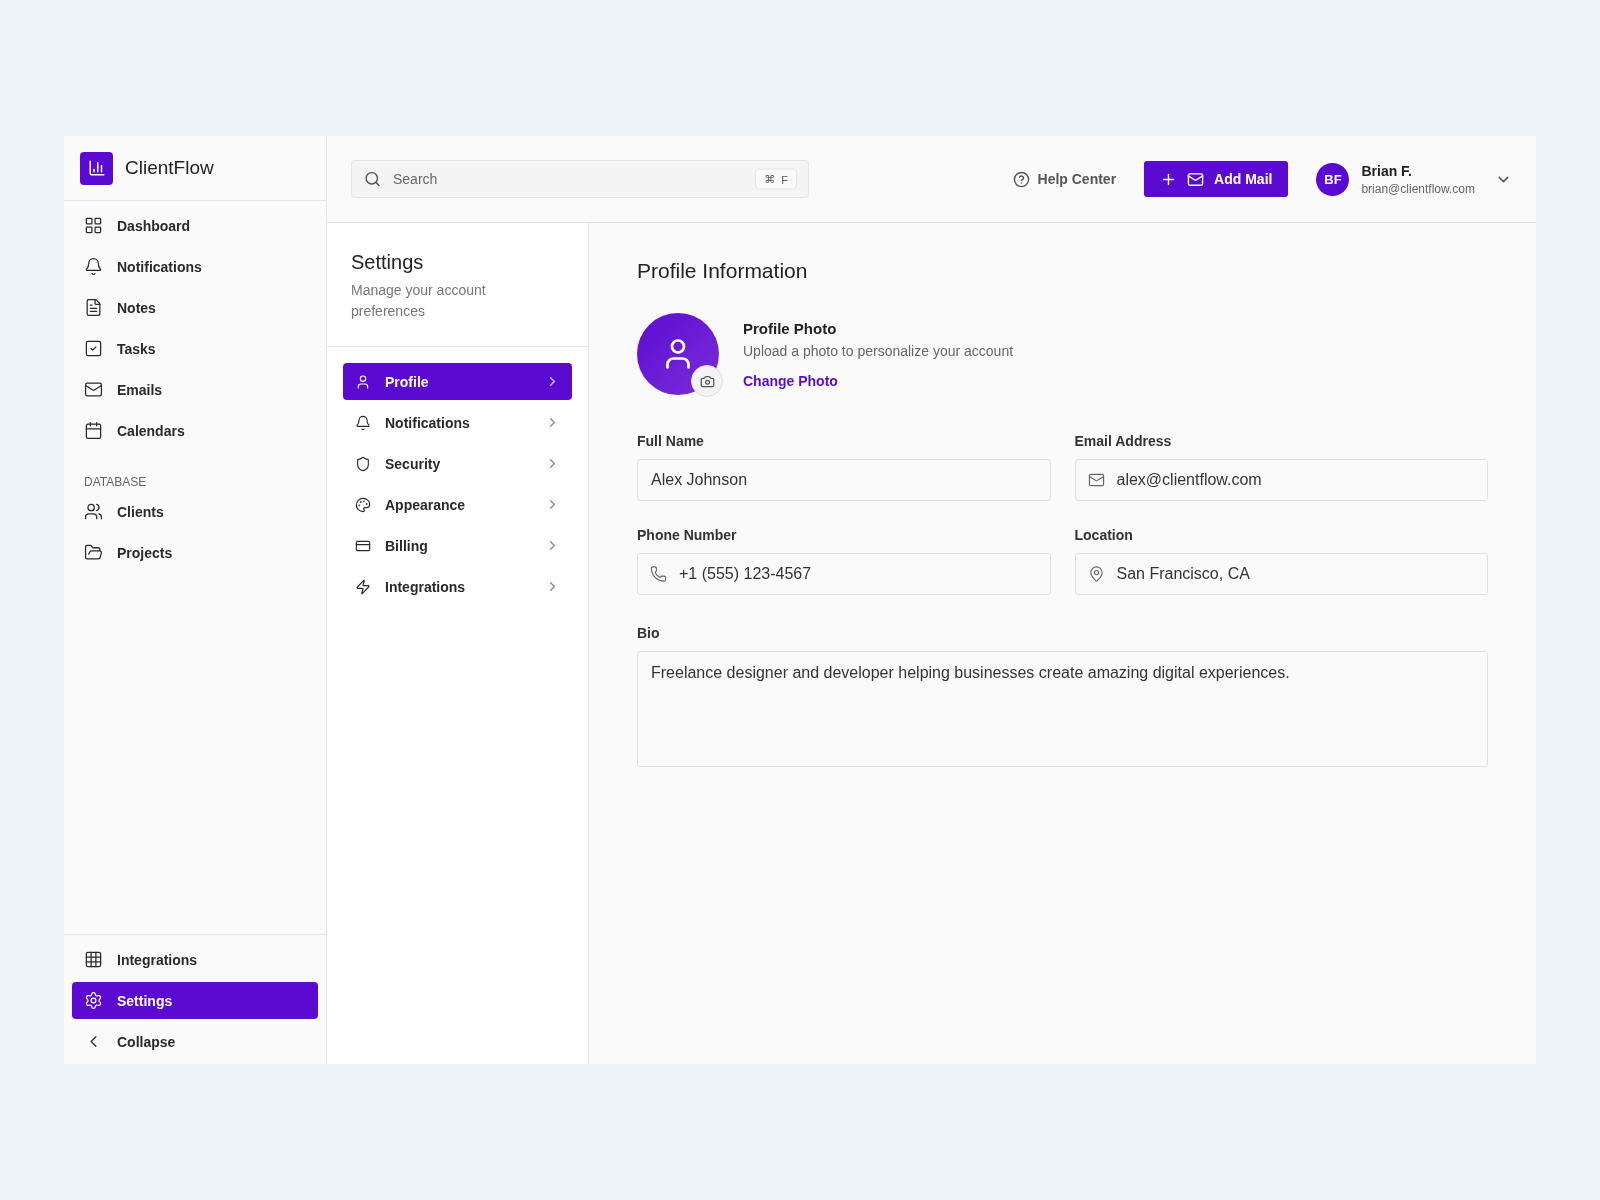 Image resolution: width=1600 pixels, height=1200 pixels. I want to click on camera-icon, so click(707, 381).